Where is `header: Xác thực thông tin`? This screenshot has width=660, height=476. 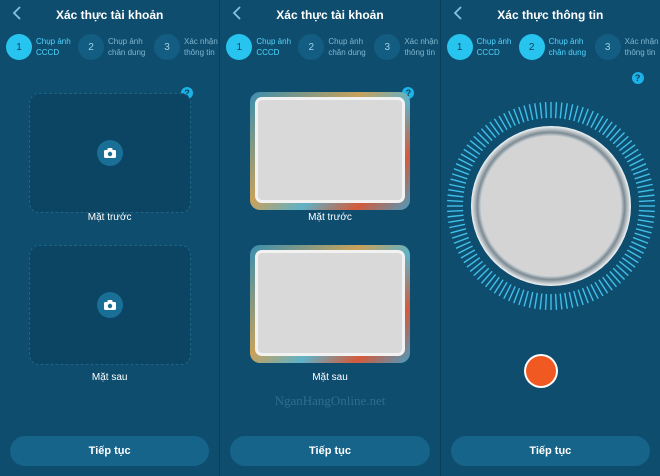 header: Xác thực thông tin is located at coordinates (550, 15).